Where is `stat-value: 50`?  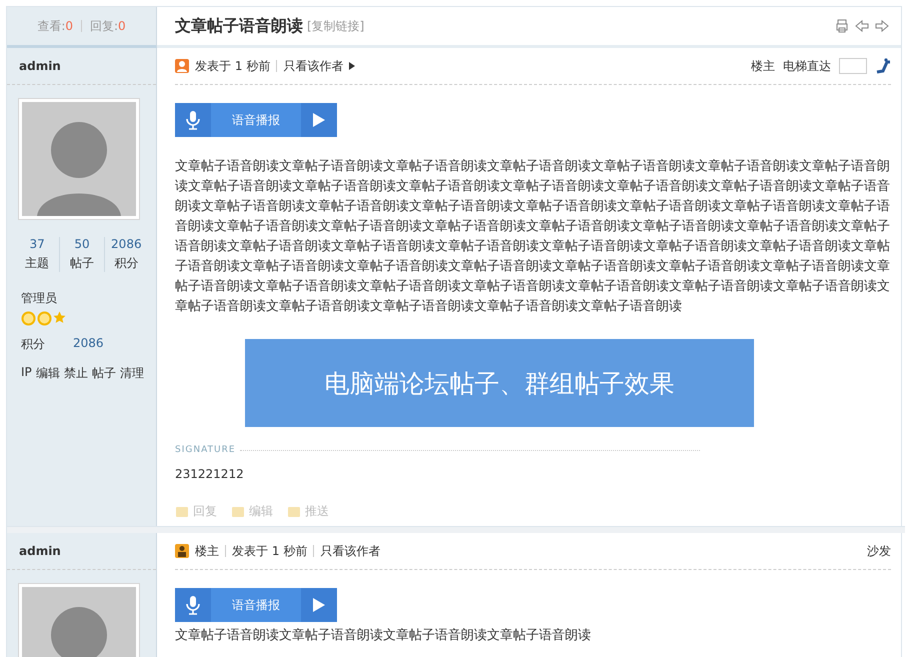 stat-value: 50 is located at coordinates (82, 244).